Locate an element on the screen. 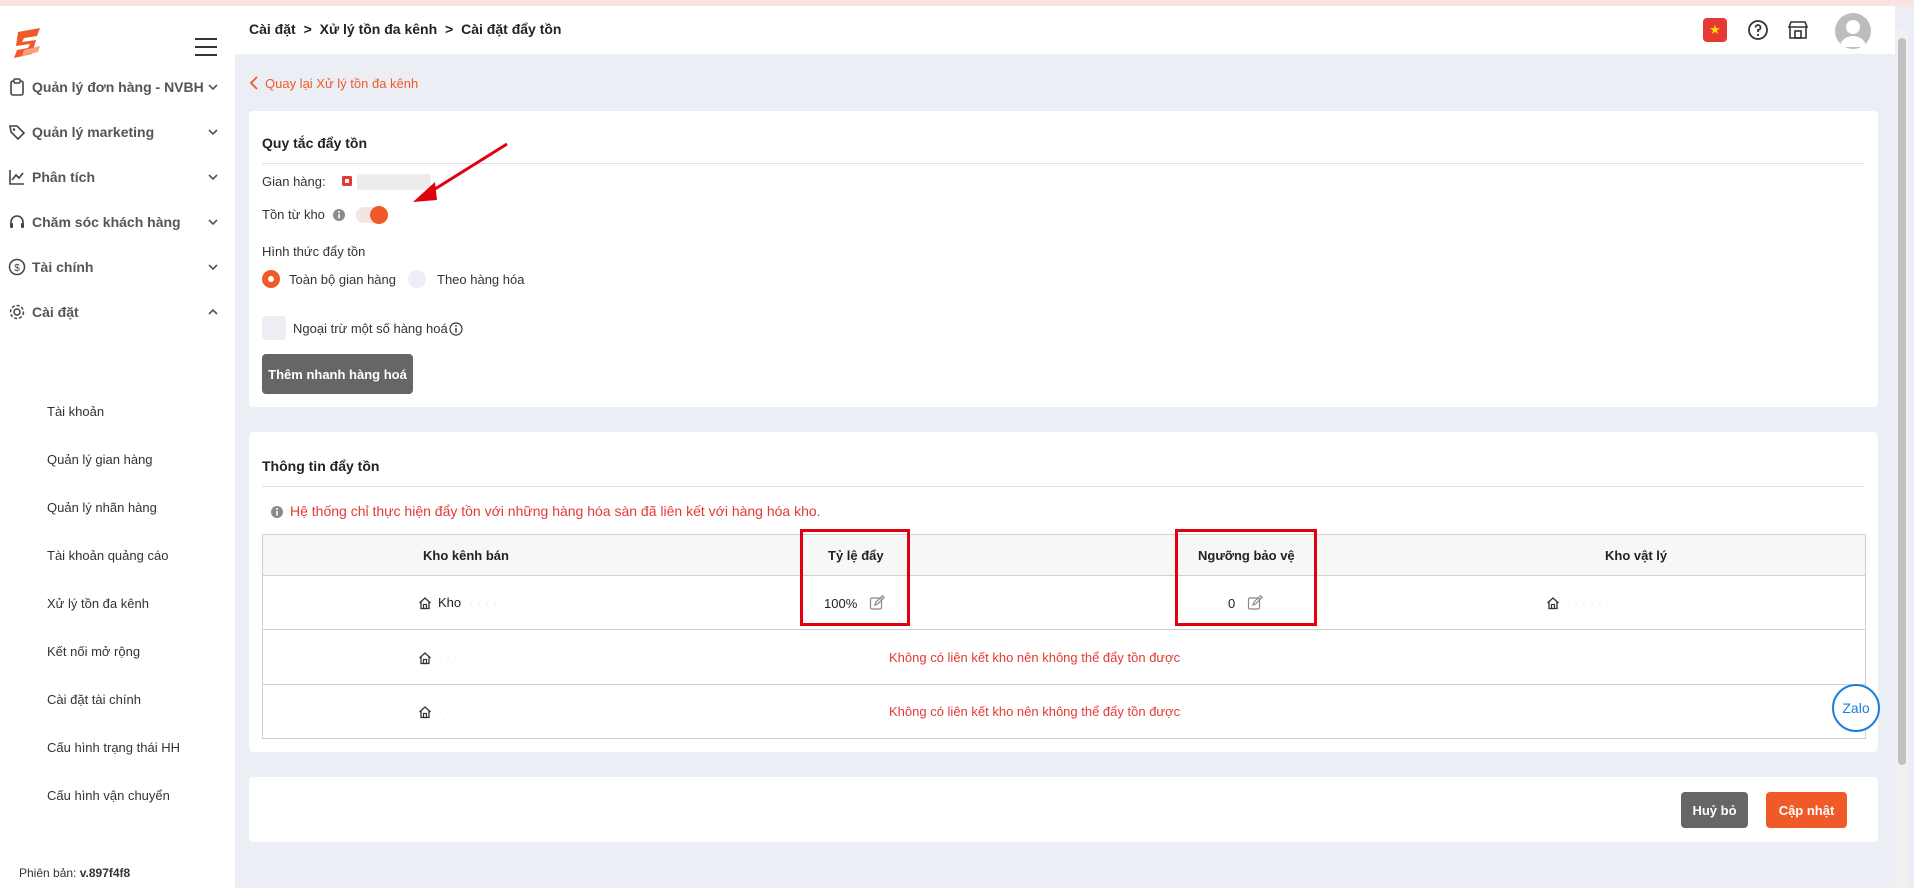  exclude-products-label: Ngoại trừ một số hàng hoá is located at coordinates (370, 328).